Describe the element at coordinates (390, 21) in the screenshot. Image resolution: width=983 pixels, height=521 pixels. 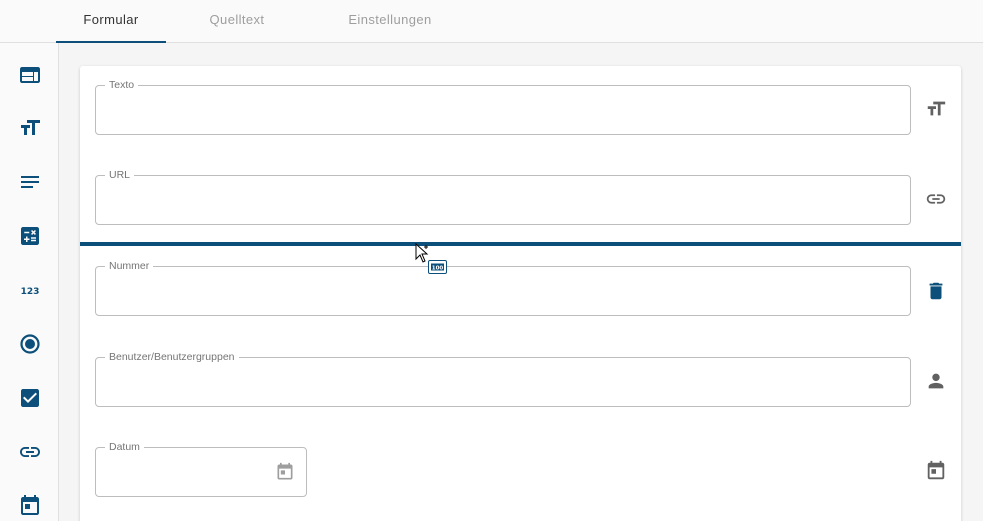
I see `tab-einstellungen: Einstellungen` at that location.